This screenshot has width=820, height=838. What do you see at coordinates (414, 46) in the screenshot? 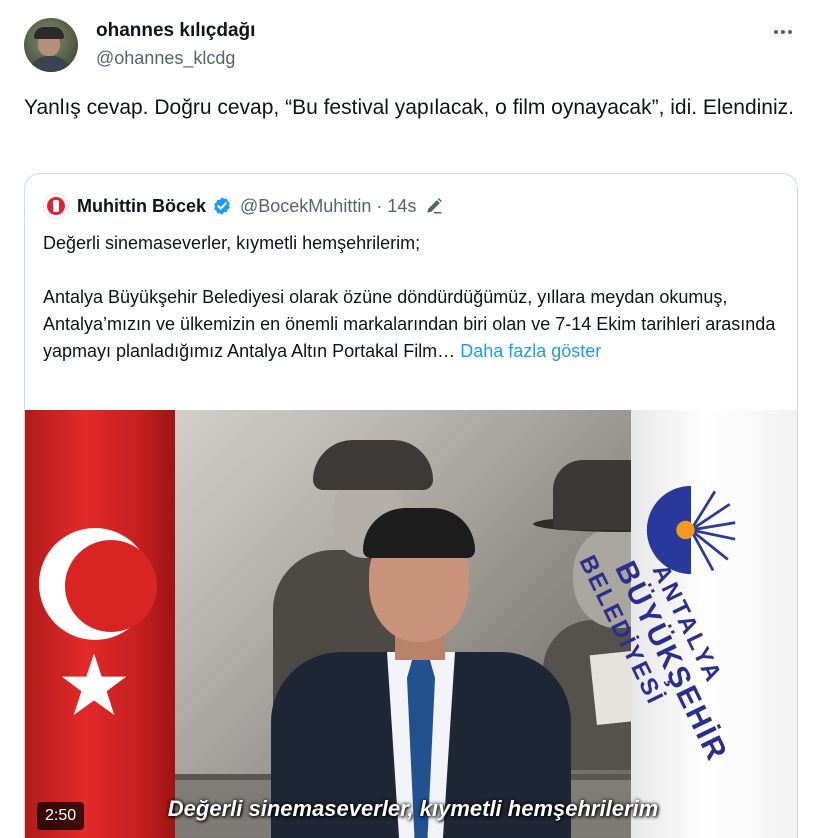
I see `tweet-header: ohannes kılıçdağı @ohannes_klcdg` at bounding box center [414, 46].